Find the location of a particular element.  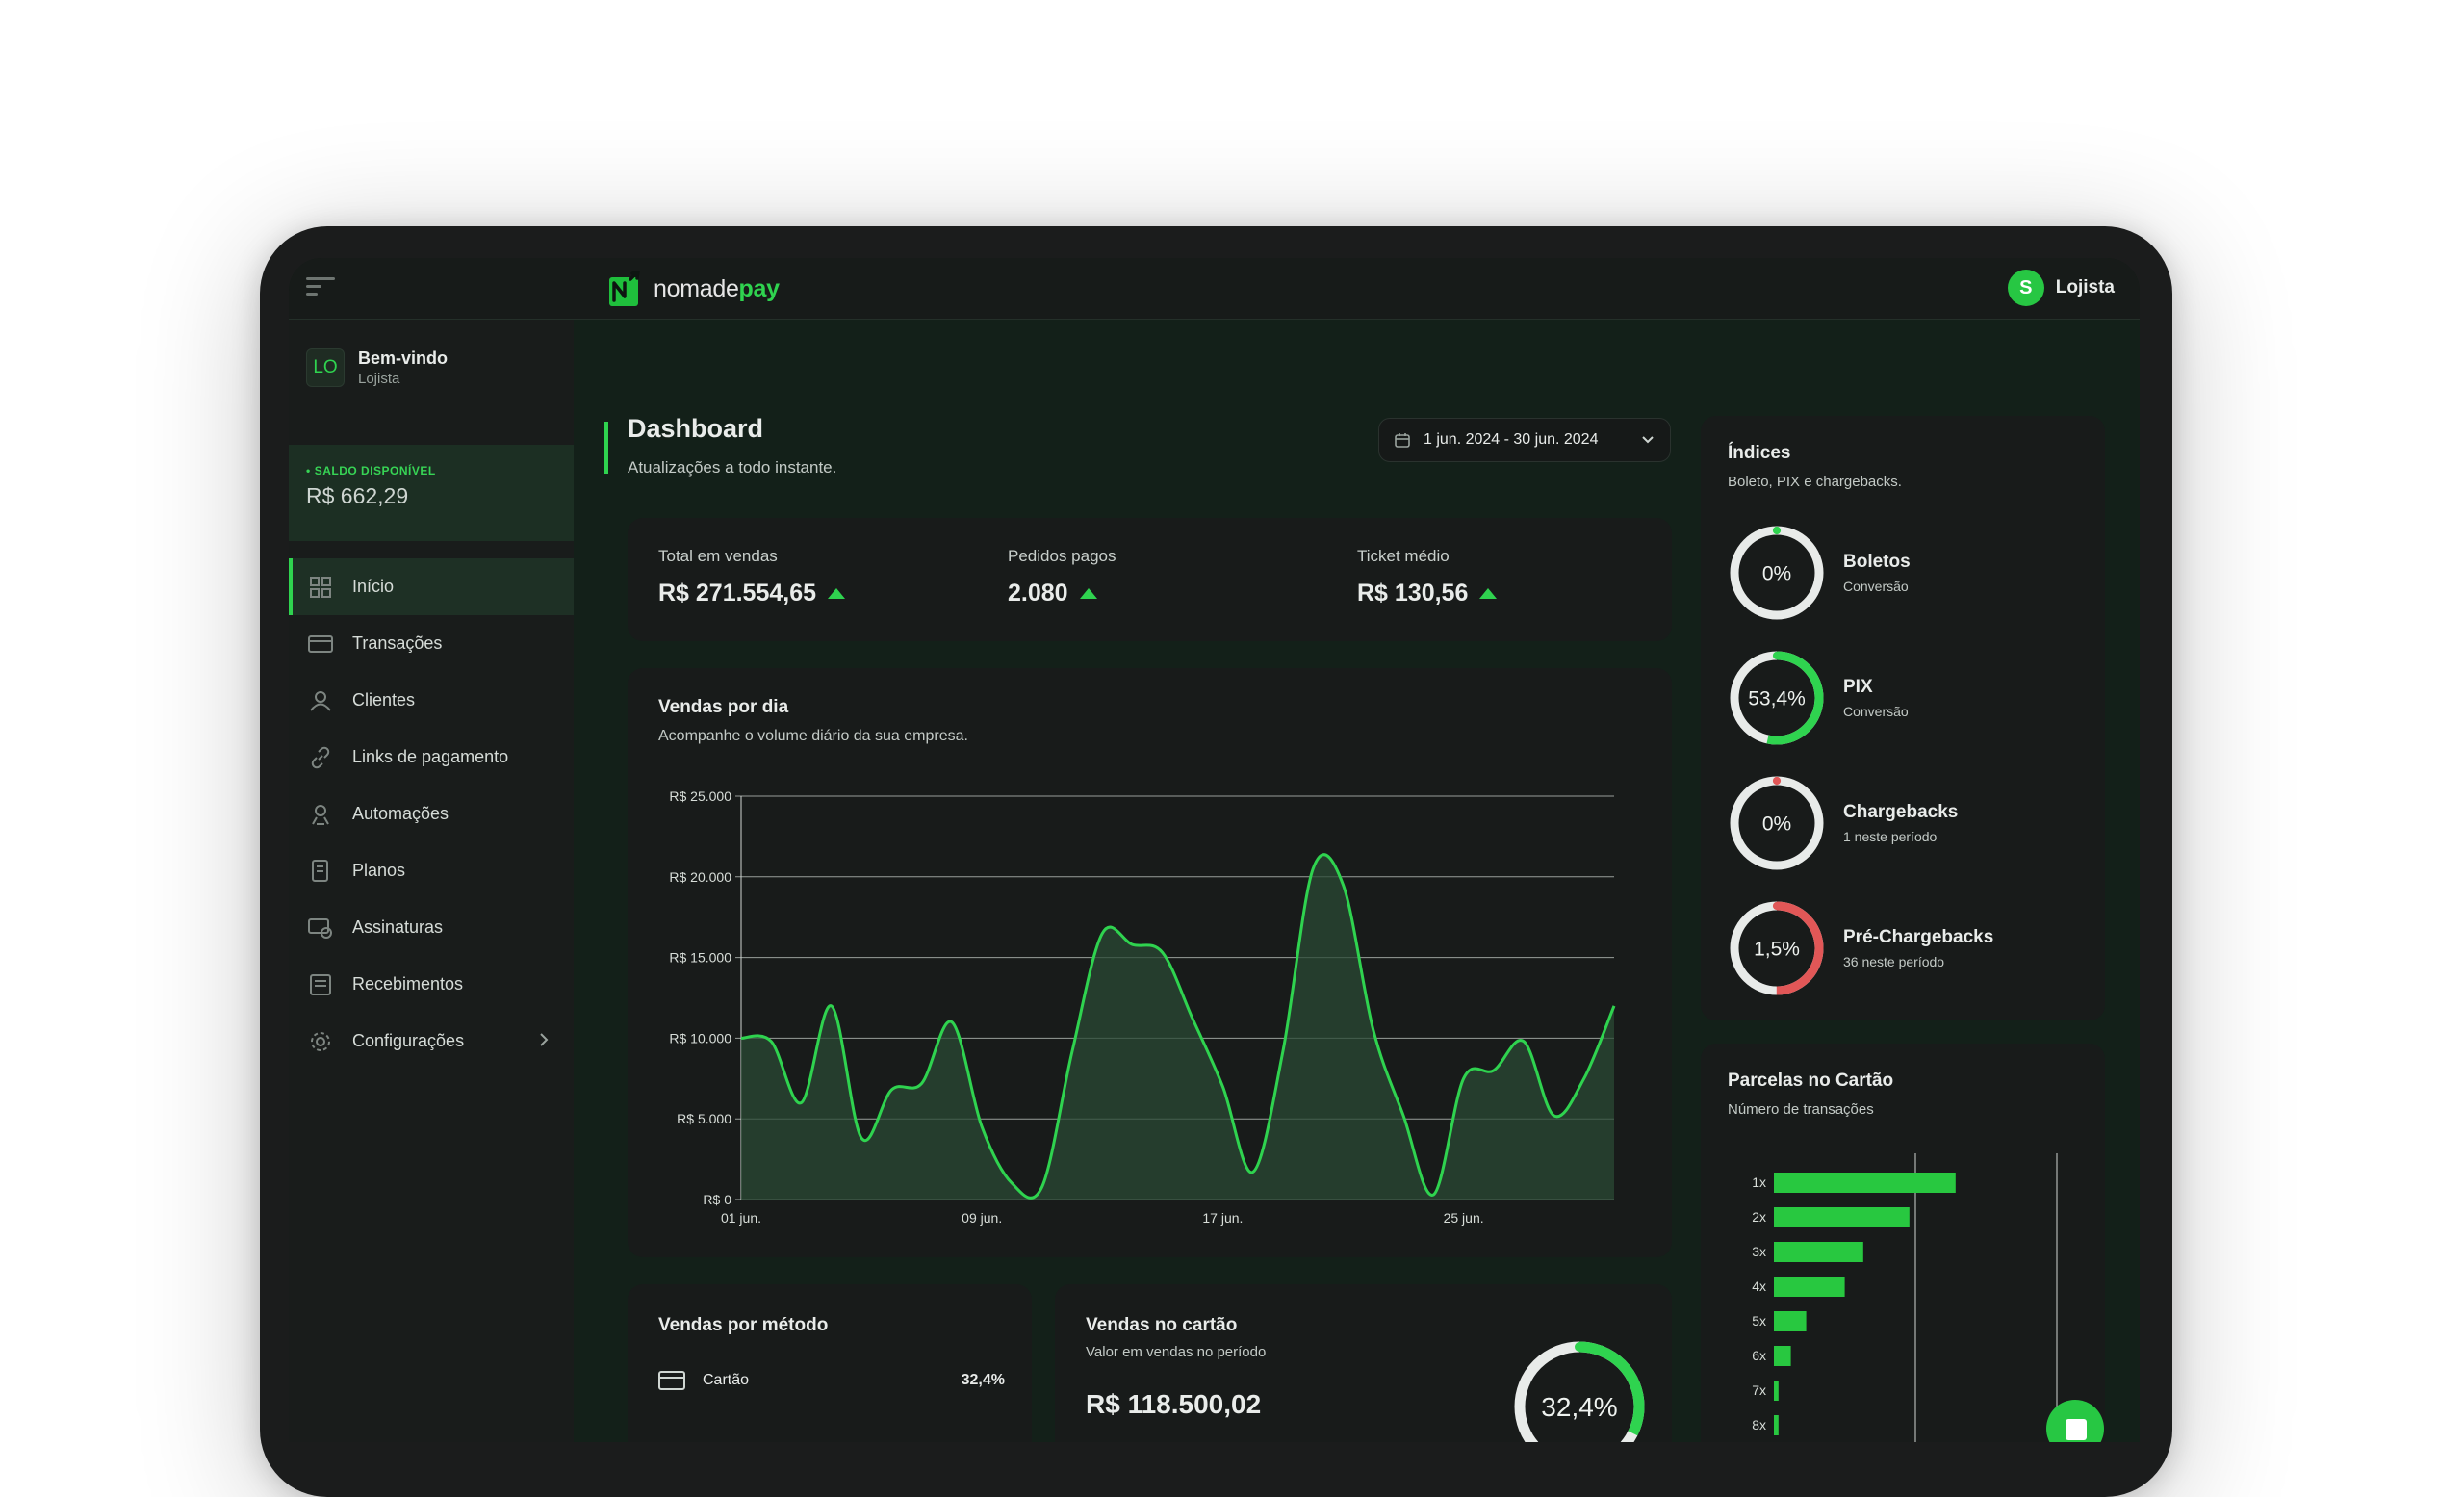

cartao-subtitle: Valor em vendas no período is located at coordinates (1176, 1352).